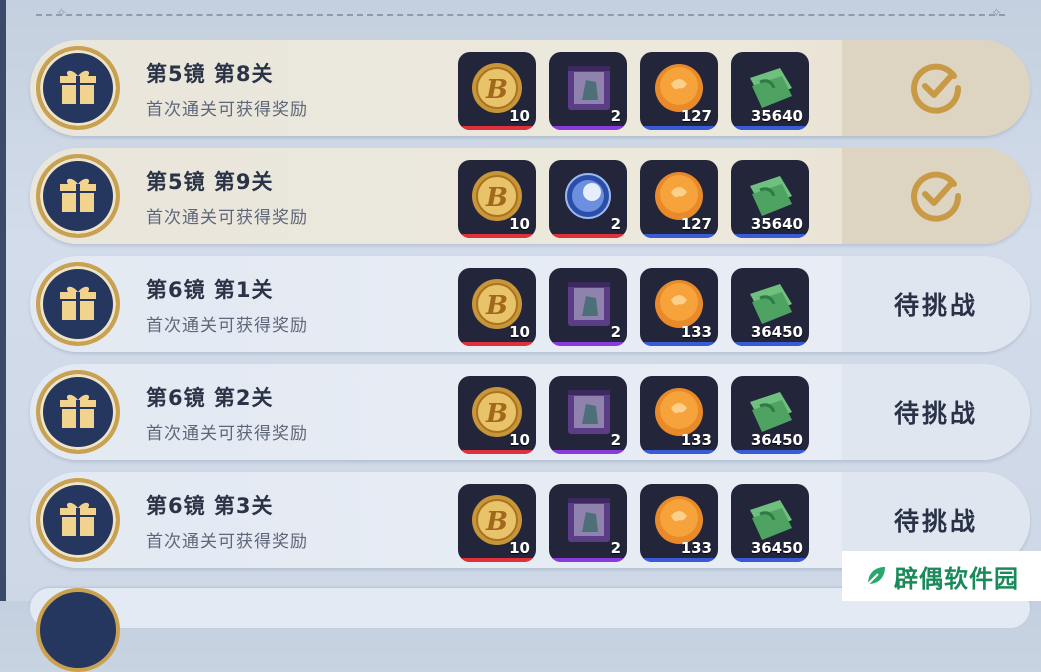 The height and width of the screenshot is (672, 1041). I want to click on stage-row: 第5镜 第8关 首次通关可获得奖励 B 10 2 127 35640, so click(530, 88).